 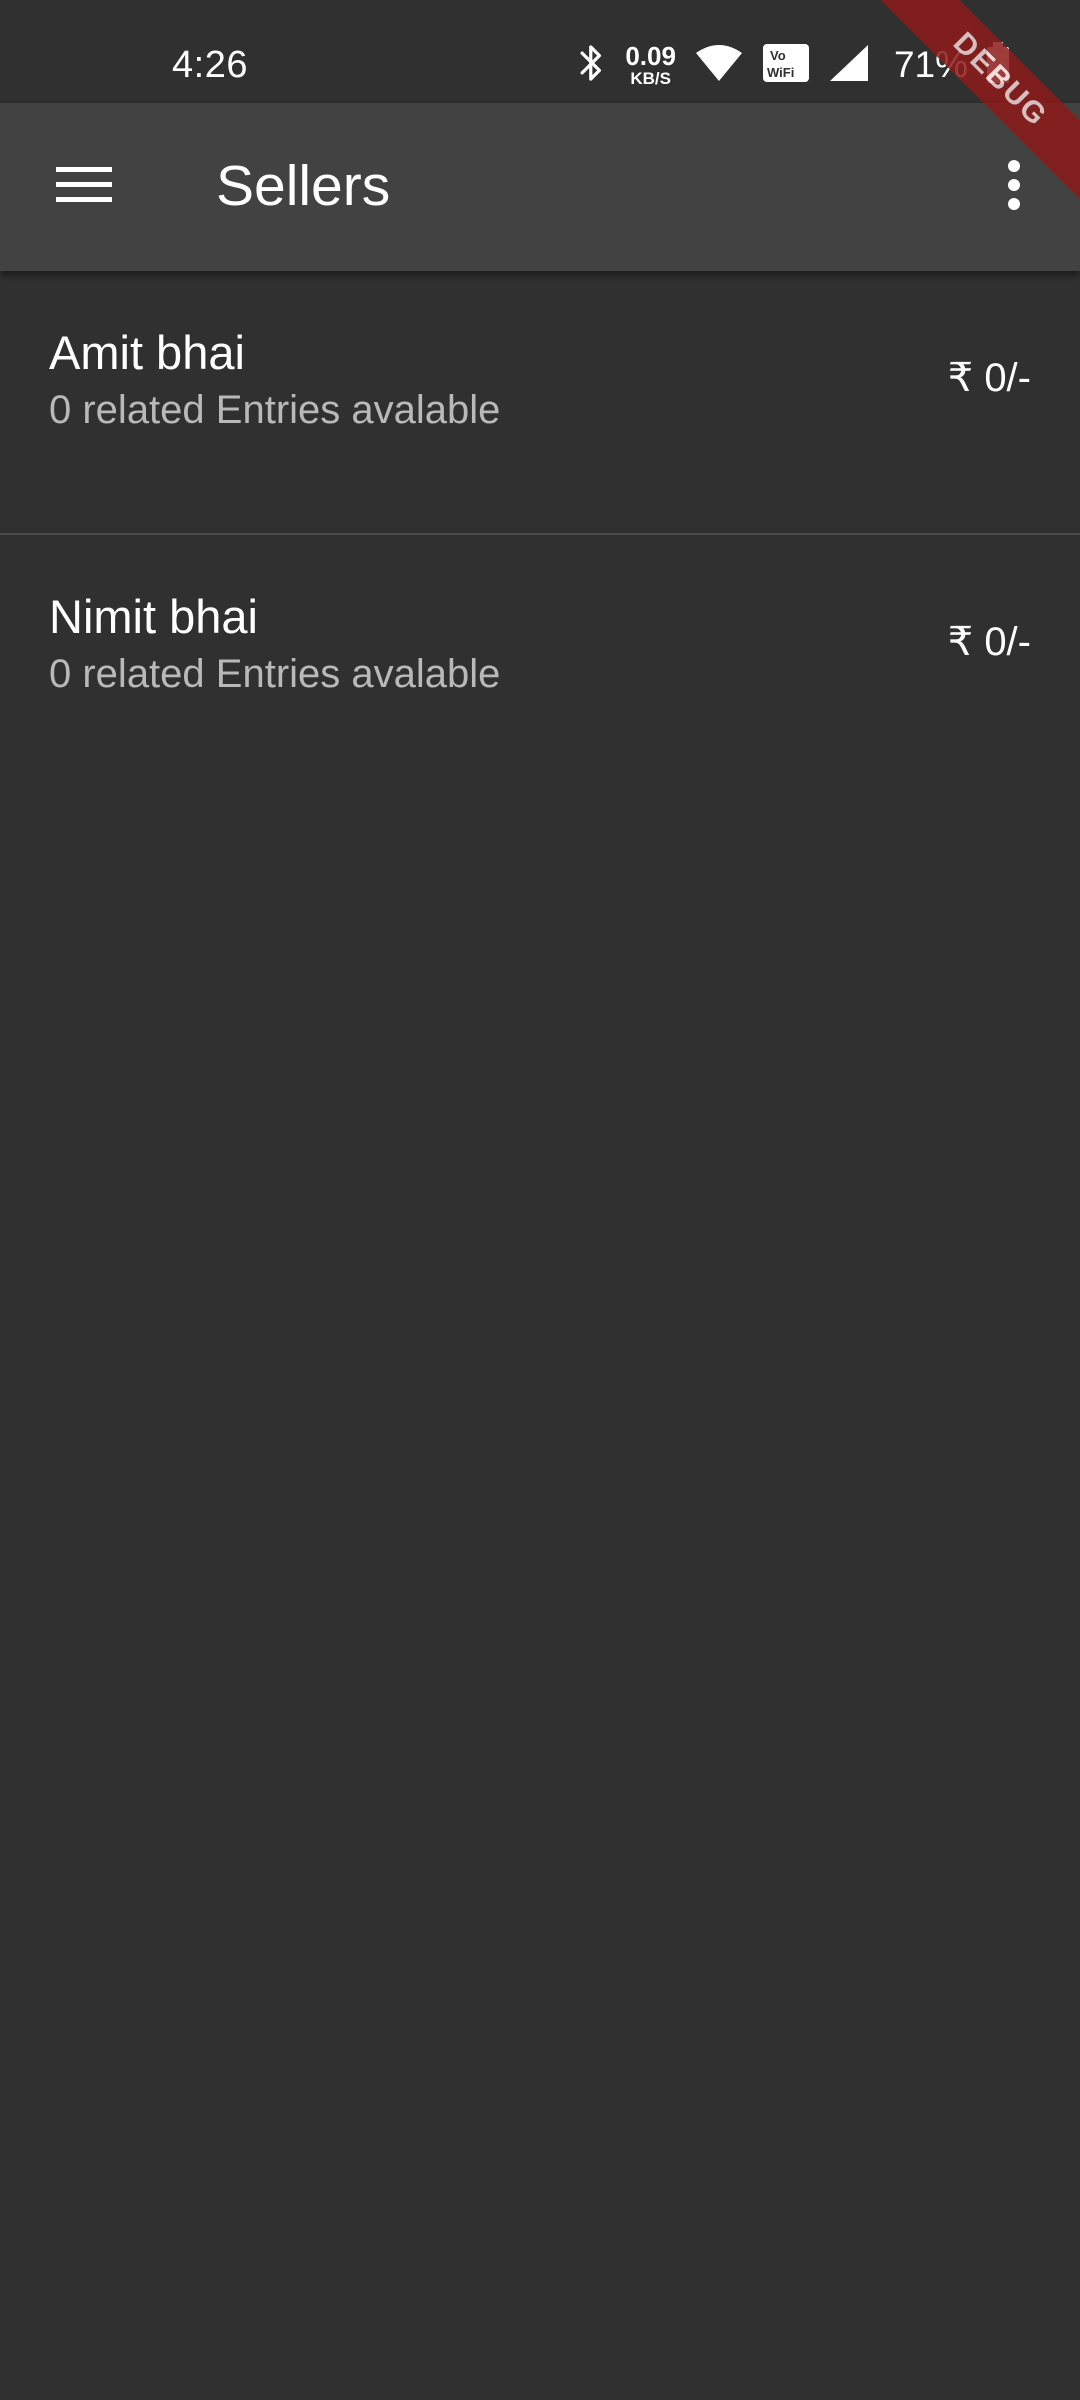 What do you see at coordinates (650, 56) in the screenshot?
I see `network-speed-value: 0.09` at bounding box center [650, 56].